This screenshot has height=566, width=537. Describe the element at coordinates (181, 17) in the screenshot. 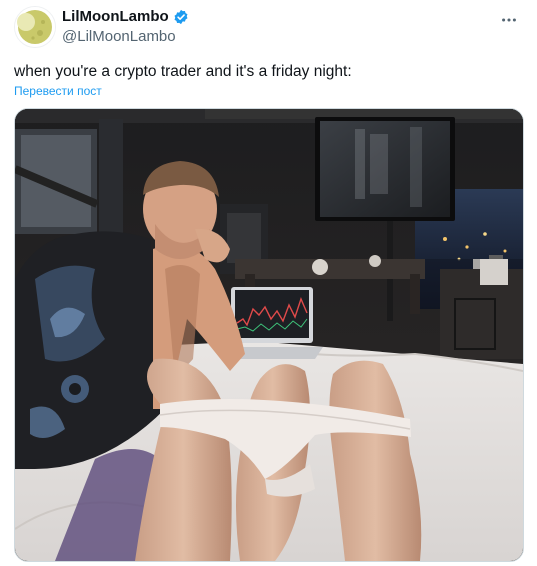

I see `verified-badge-icon` at that location.